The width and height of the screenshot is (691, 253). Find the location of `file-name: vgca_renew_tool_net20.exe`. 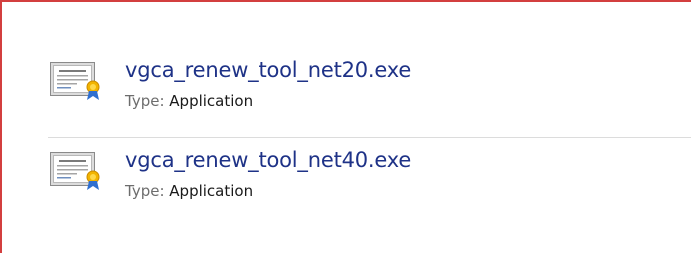

file-name: vgca_renew_tool_net20.exe is located at coordinates (268, 70).